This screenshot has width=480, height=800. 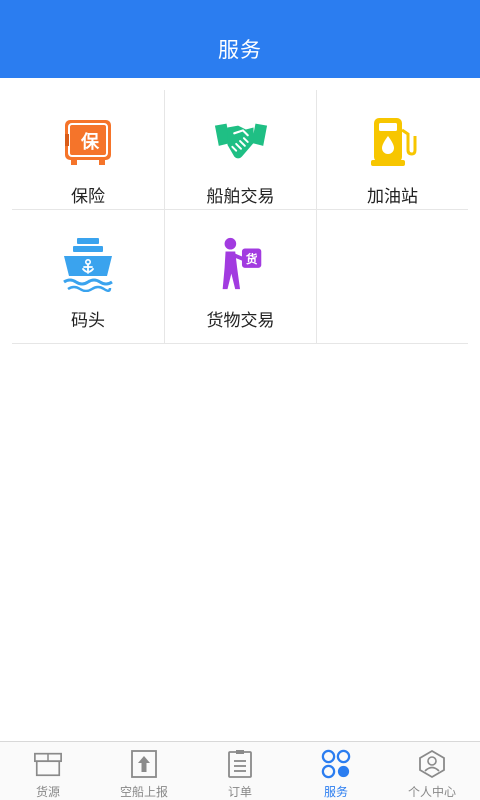 I want to click on upload-arrow-icon, so click(x=144, y=764).